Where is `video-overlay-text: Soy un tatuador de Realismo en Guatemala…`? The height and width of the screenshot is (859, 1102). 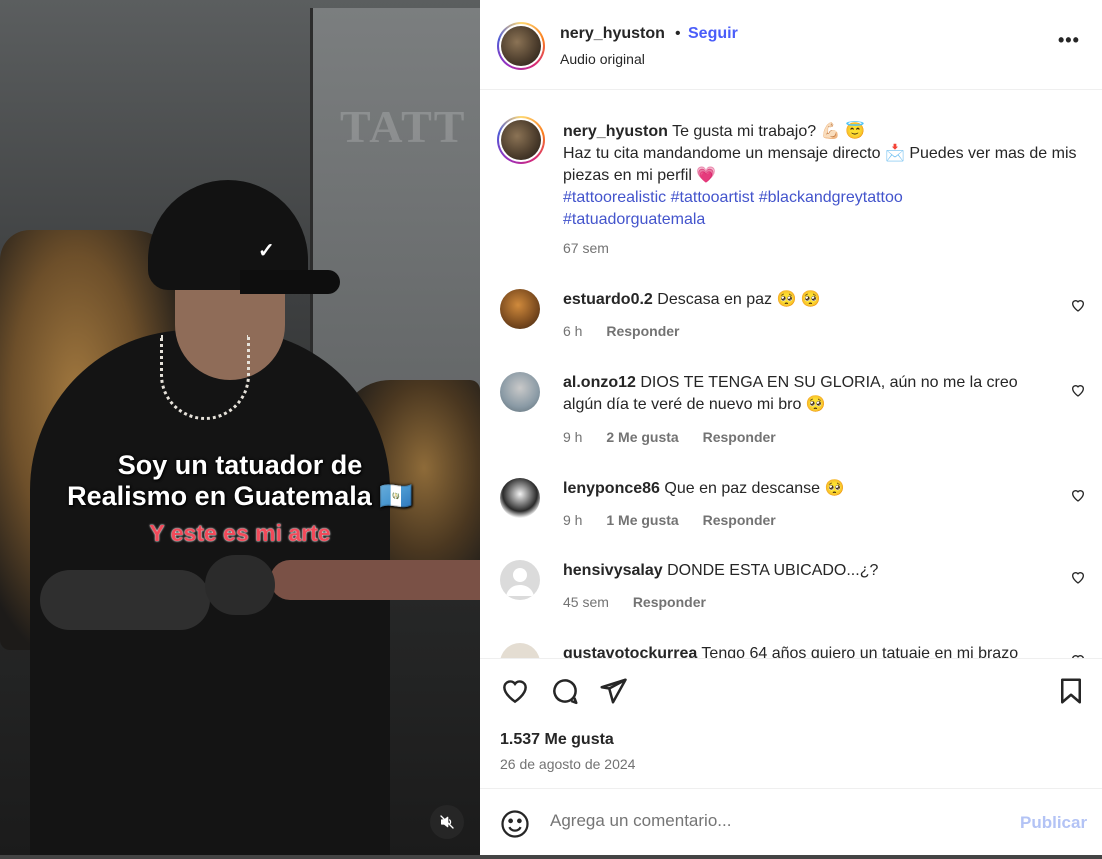 video-overlay-text: Soy un tatuador de Realismo en Guatemala… is located at coordinates (240, 481).